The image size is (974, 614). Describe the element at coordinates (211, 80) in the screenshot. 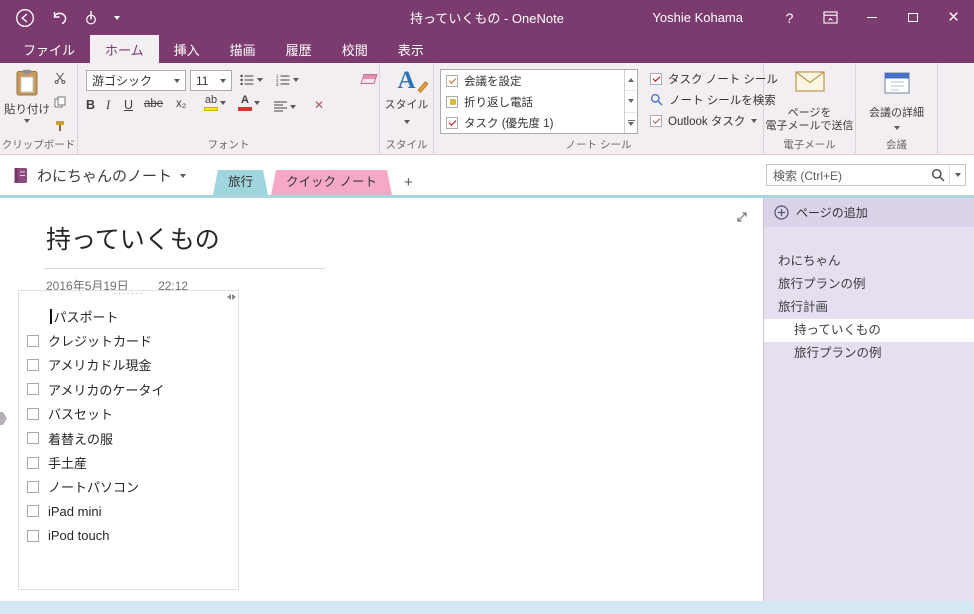

I see `font-size-combo: 11` at that location.